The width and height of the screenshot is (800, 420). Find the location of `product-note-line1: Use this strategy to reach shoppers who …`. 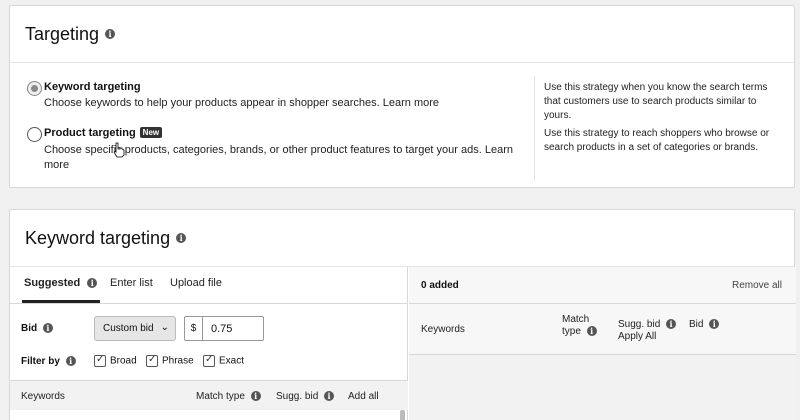

product-note-line1: Use this strategy to reach shoppers who … is located at coordinates (657, 133).